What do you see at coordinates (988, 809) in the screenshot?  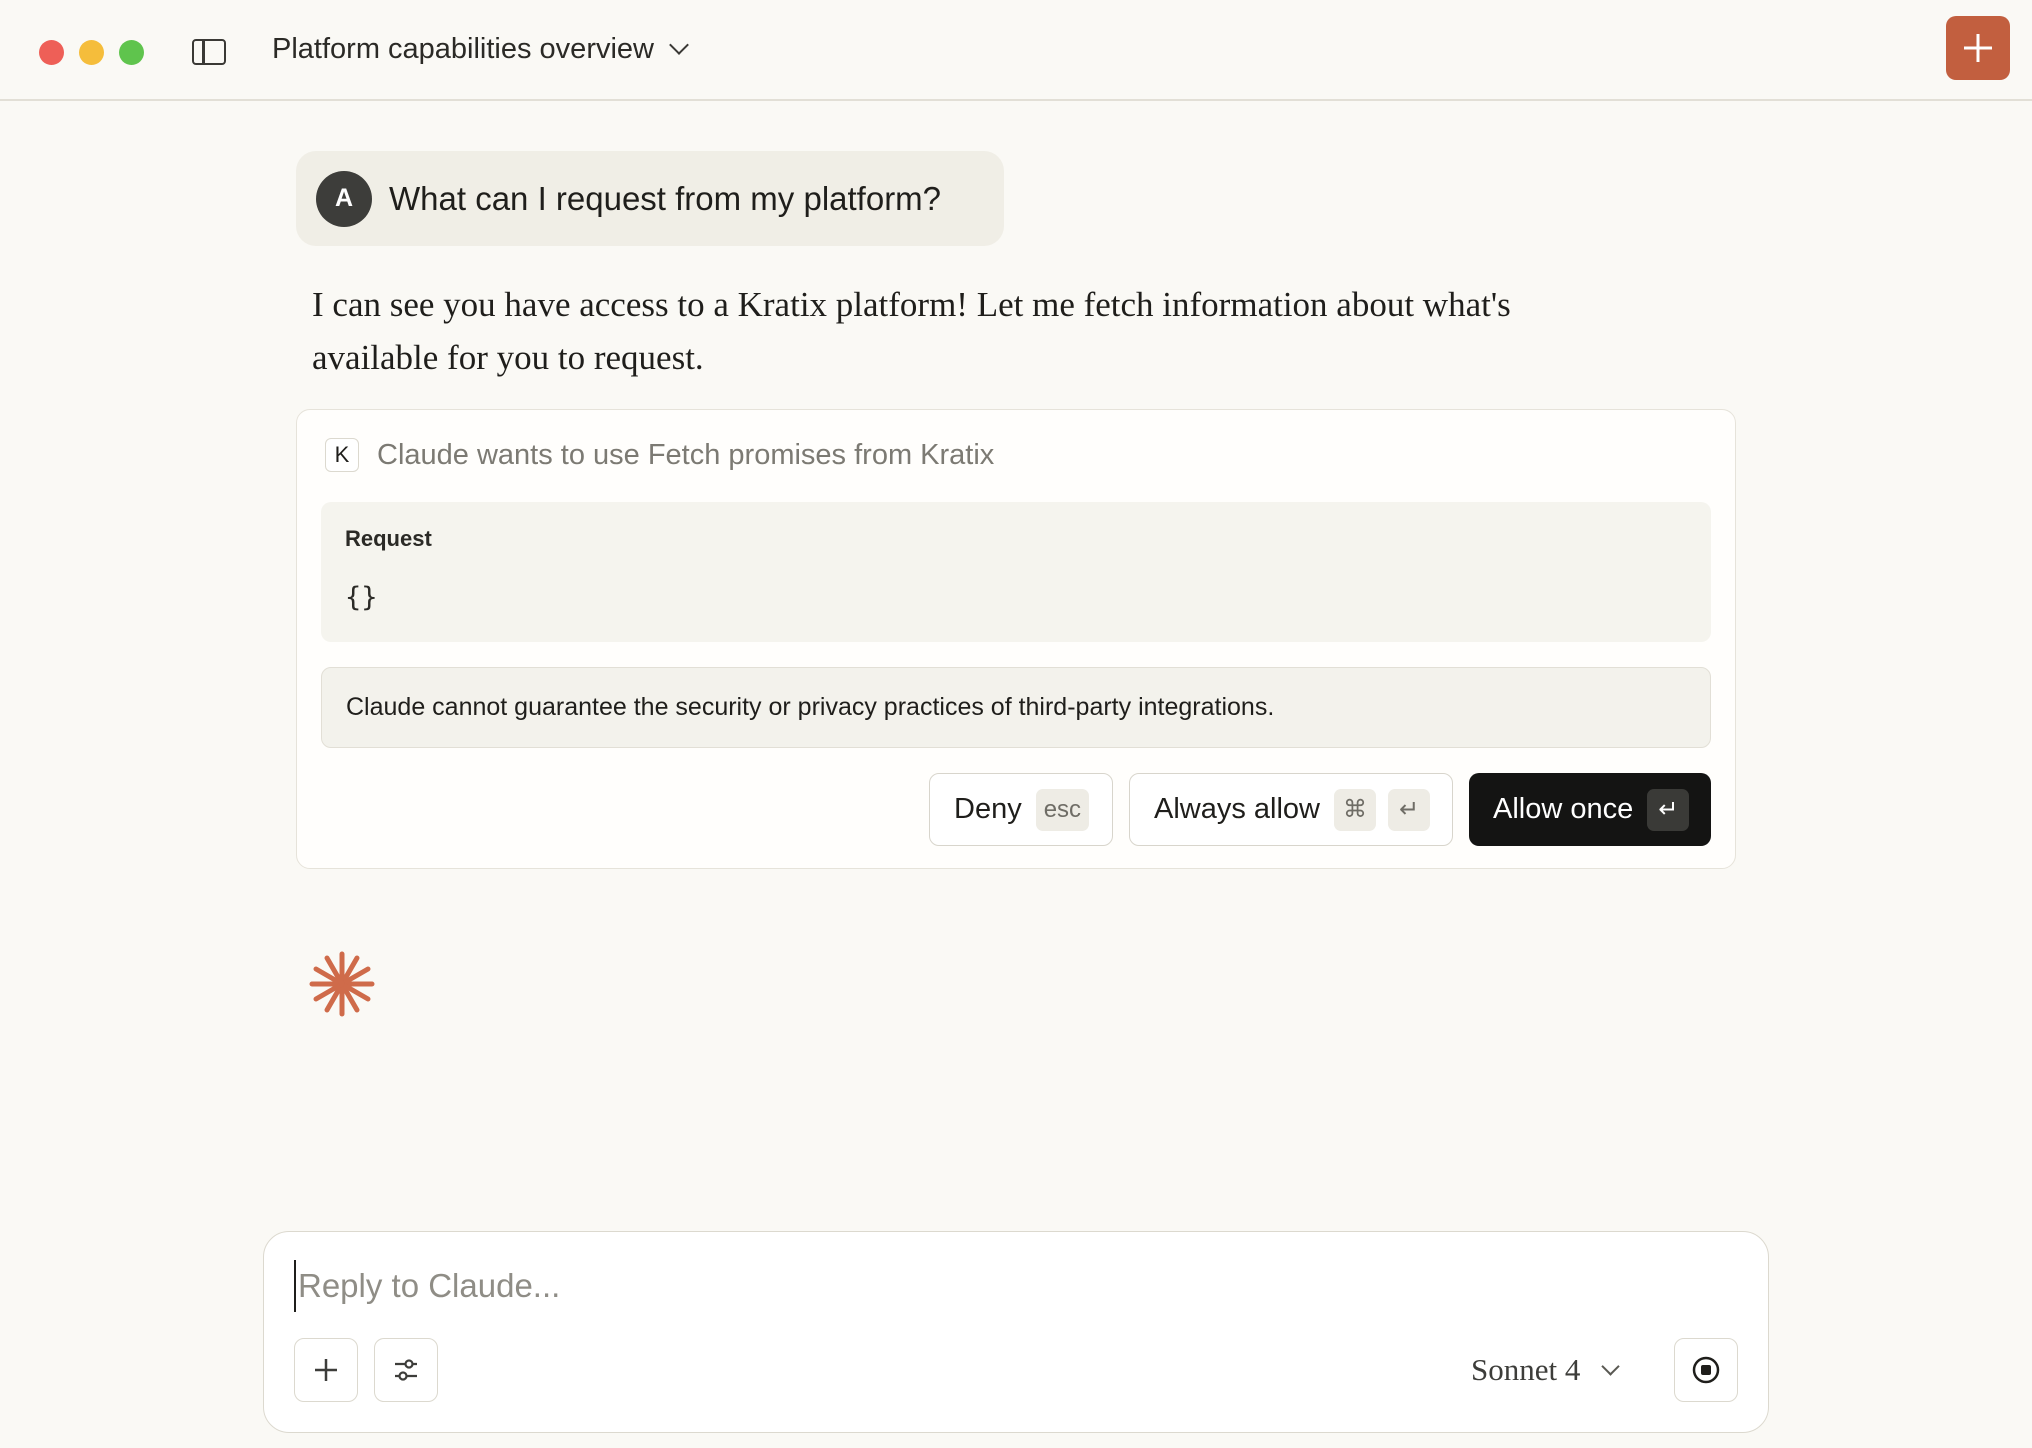 I see `deny-label: Deny` at bounding box center [988, 809].